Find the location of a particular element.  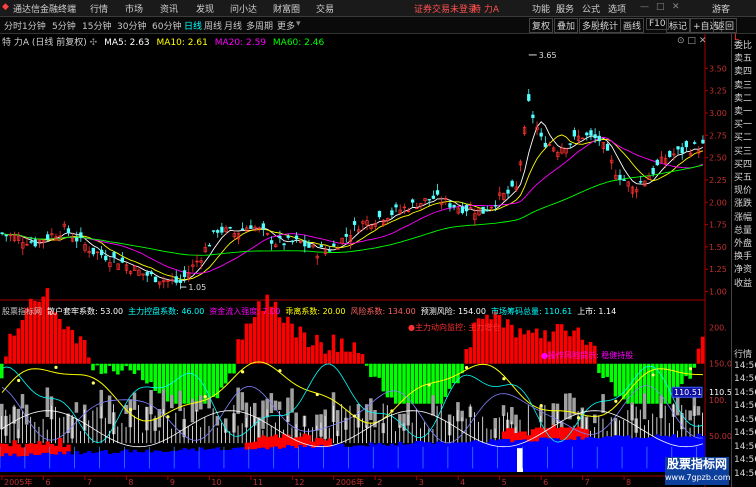

stock-tab: 特 力A is located at coordinates (485, 8).